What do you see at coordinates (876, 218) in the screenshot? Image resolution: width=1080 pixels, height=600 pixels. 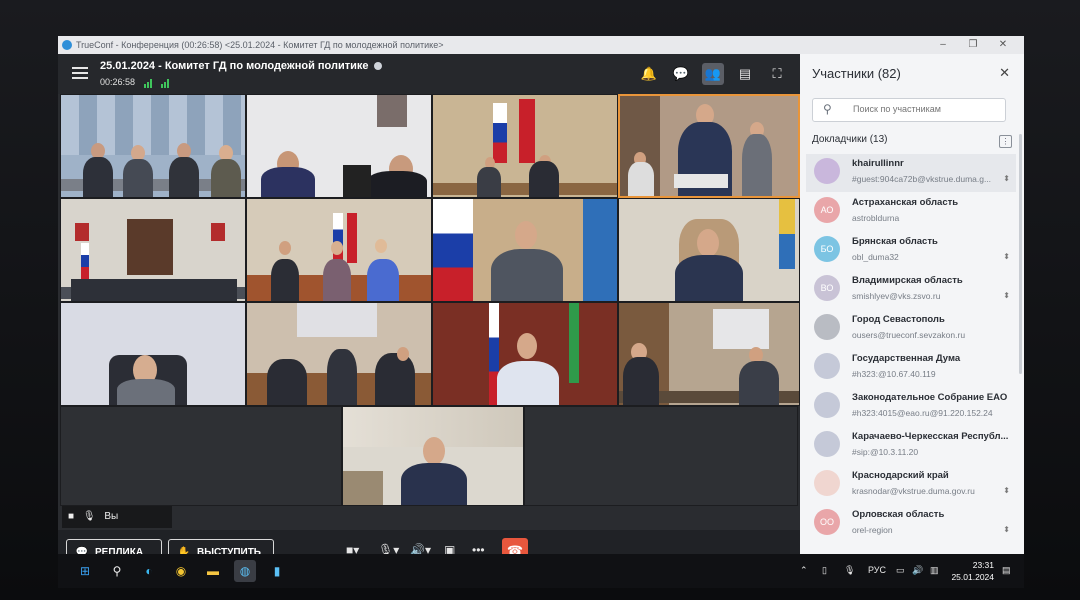 I see `participant-address: astrobldurna` at bounding box center [876, 218].